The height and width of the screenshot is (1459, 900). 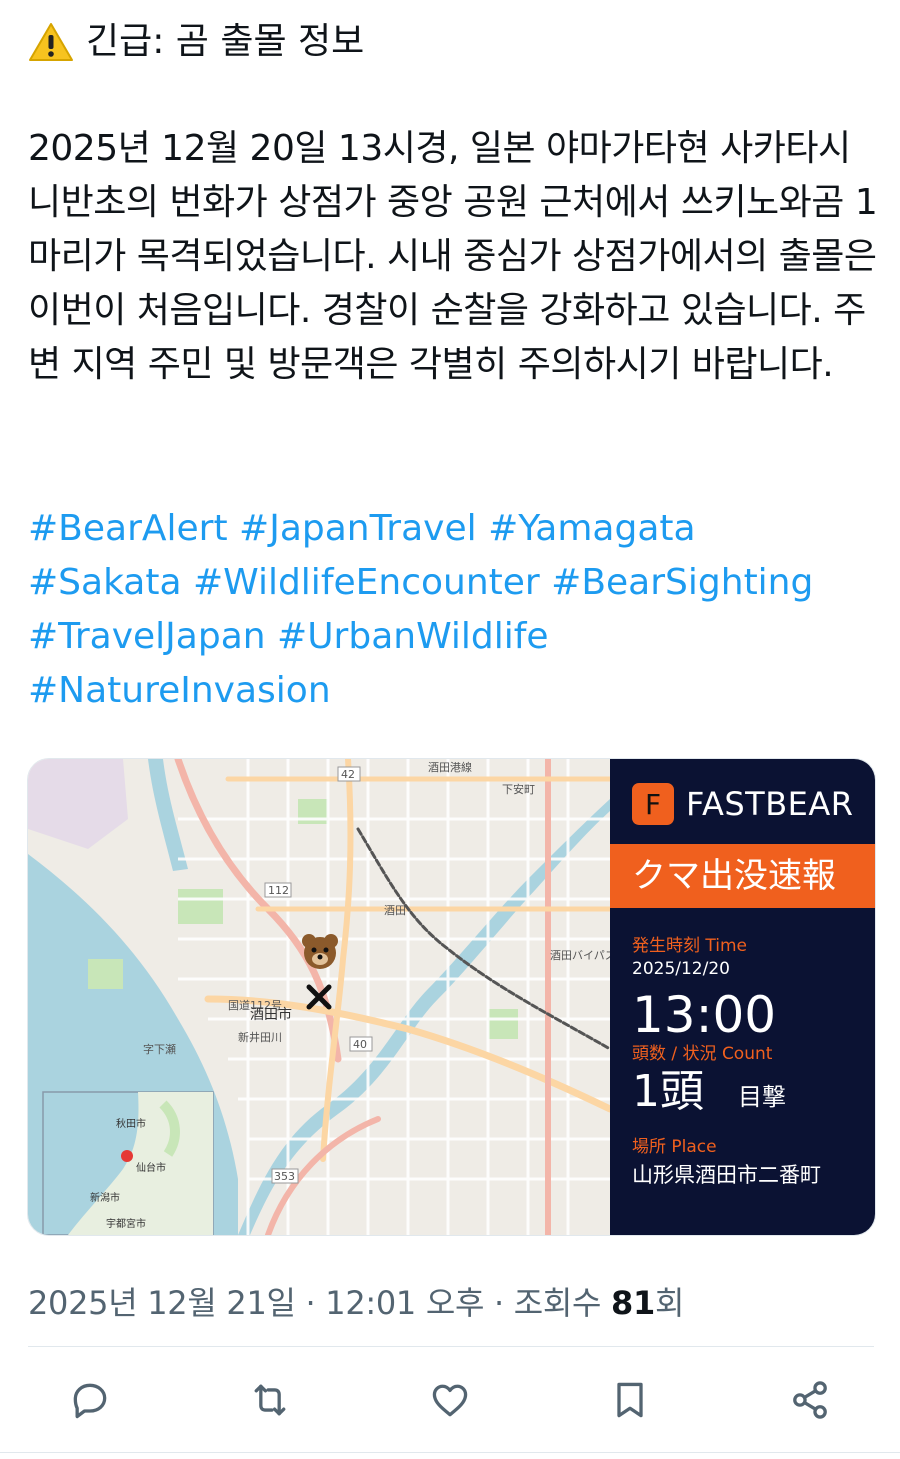 What do you see at coordinates (762, 1097) in the screenshot?
I see `status-value: 目撃` at bounding box center [762, 1097].